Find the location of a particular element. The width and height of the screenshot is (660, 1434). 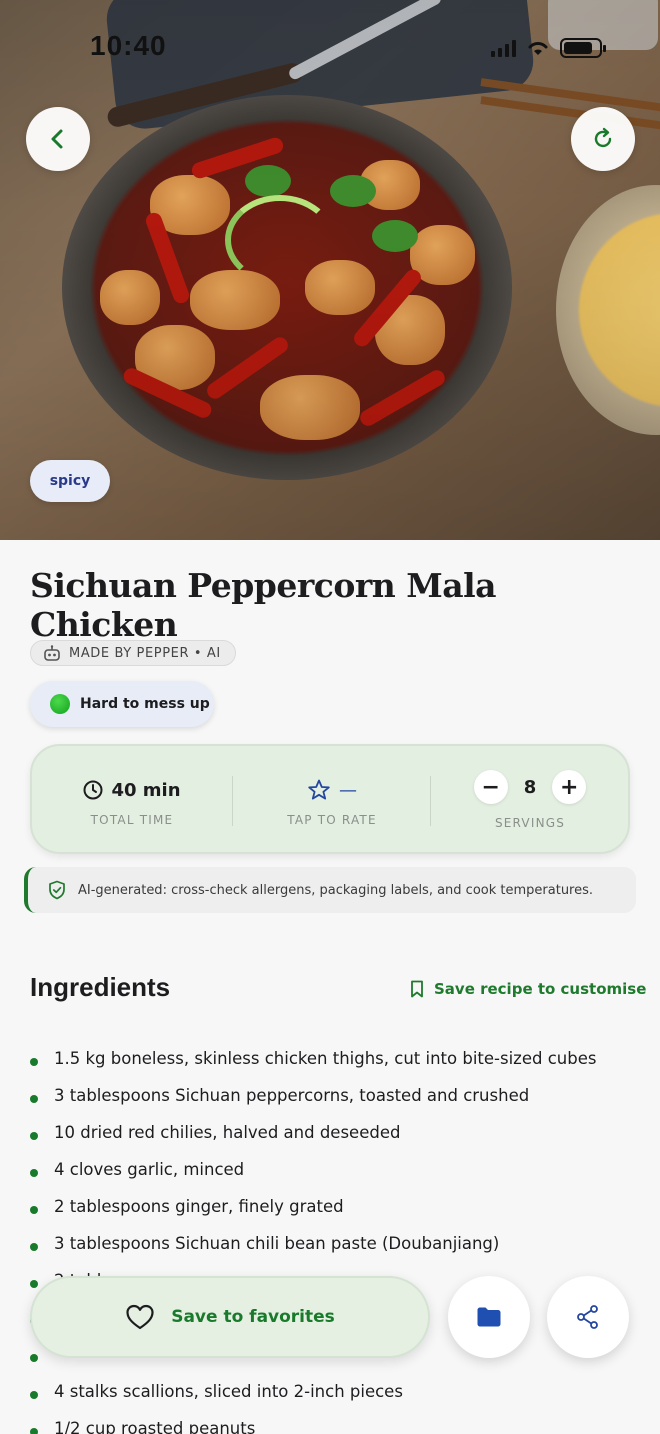

save-favorites-button: Save to favorites is located at coordinates (230, 1317).